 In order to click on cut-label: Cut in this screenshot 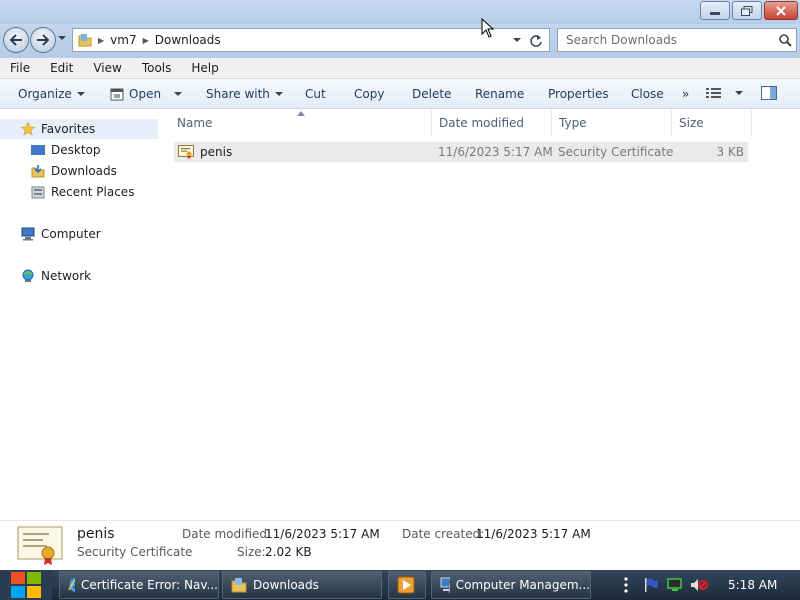, I will do `click(315, 94)`.